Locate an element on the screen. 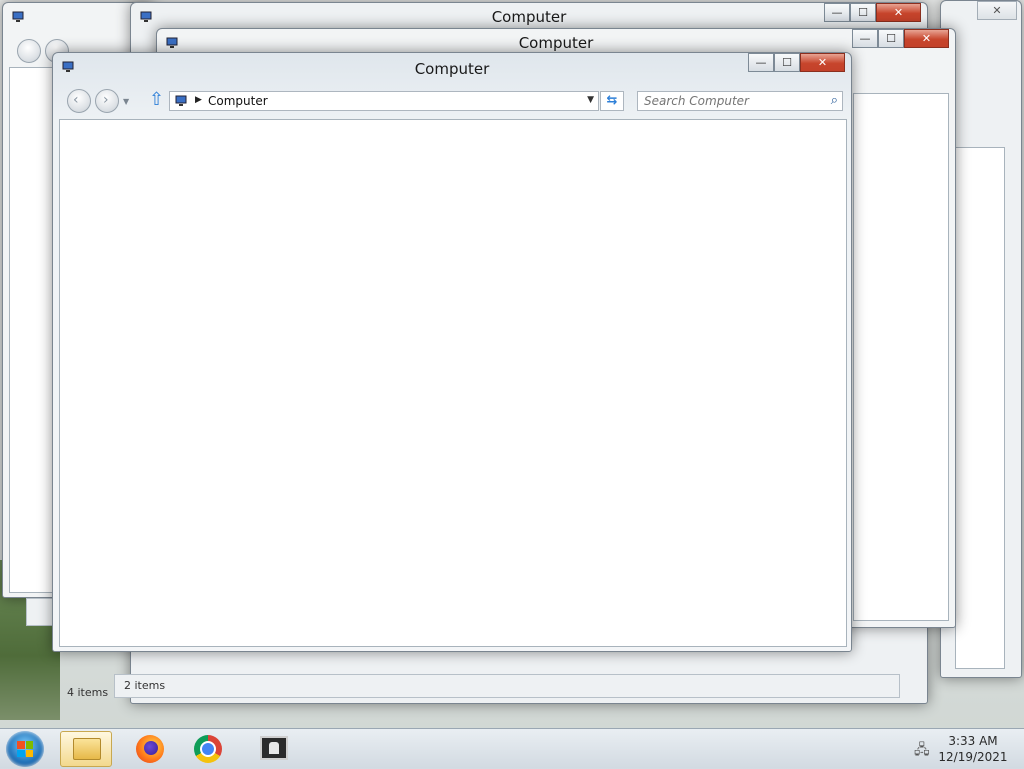 The height and width of the screenshot is (769, 1024). chrome-icon is located at coordinates (208, 749).